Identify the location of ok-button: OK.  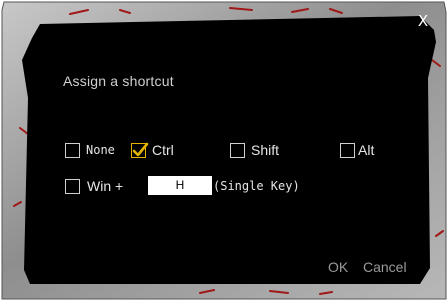
(338, 267).